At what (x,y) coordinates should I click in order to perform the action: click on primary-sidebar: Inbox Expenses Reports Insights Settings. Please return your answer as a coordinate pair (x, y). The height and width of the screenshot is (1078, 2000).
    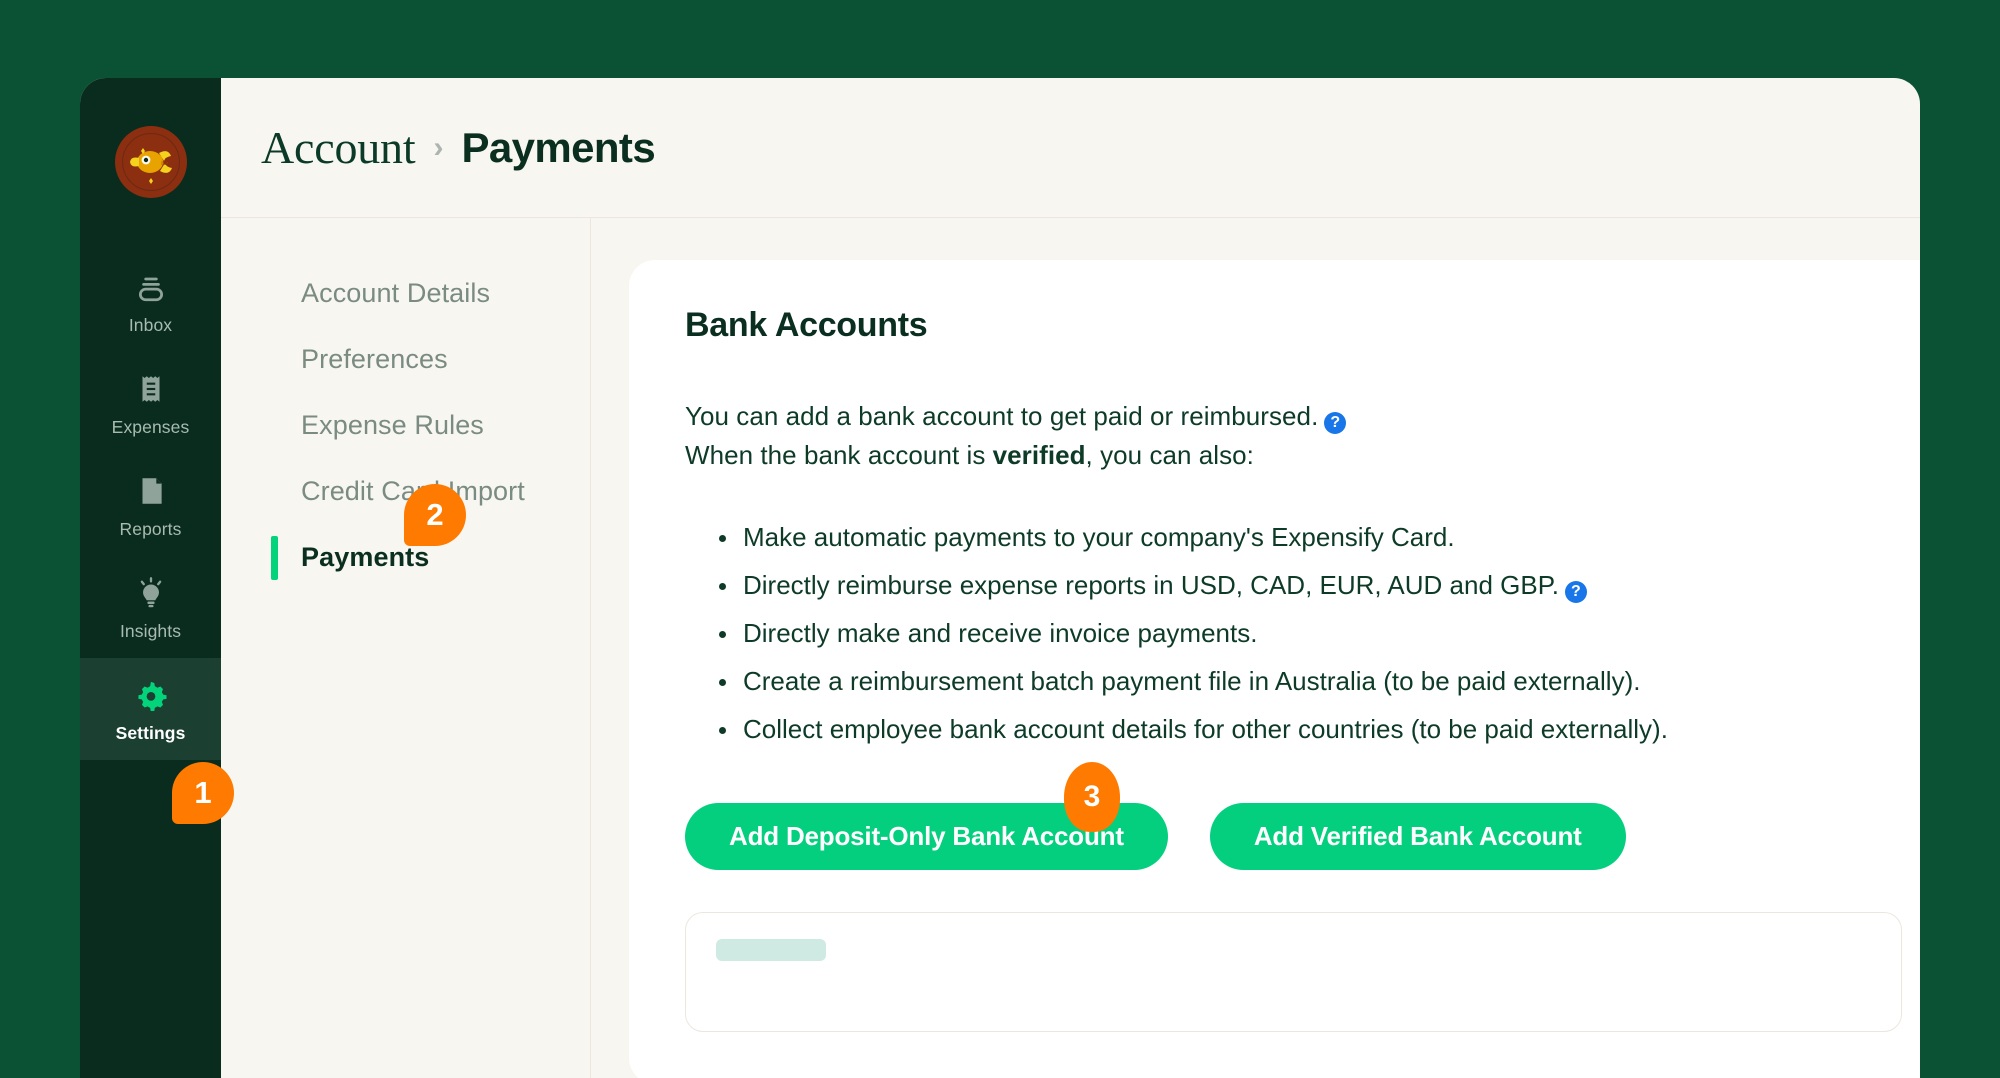
    Looking at the image, I should click on (150, 578).